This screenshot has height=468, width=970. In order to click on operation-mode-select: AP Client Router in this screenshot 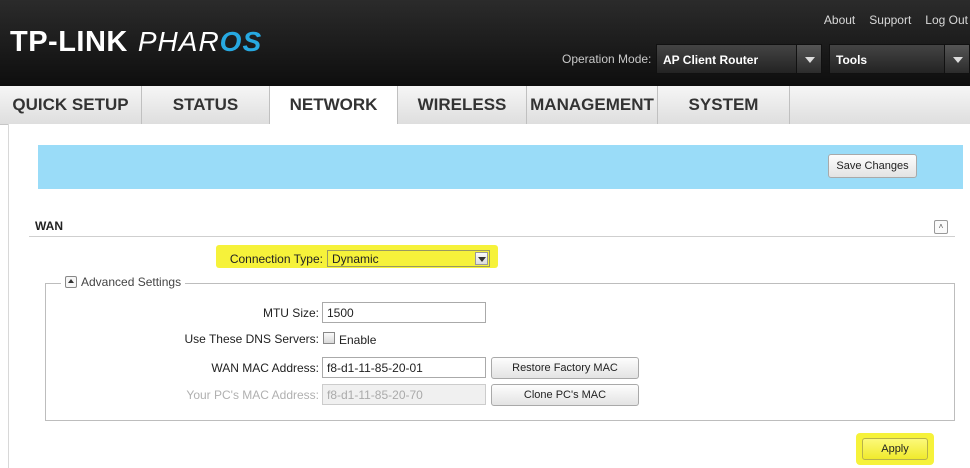, I will do `click(739, 59)`.